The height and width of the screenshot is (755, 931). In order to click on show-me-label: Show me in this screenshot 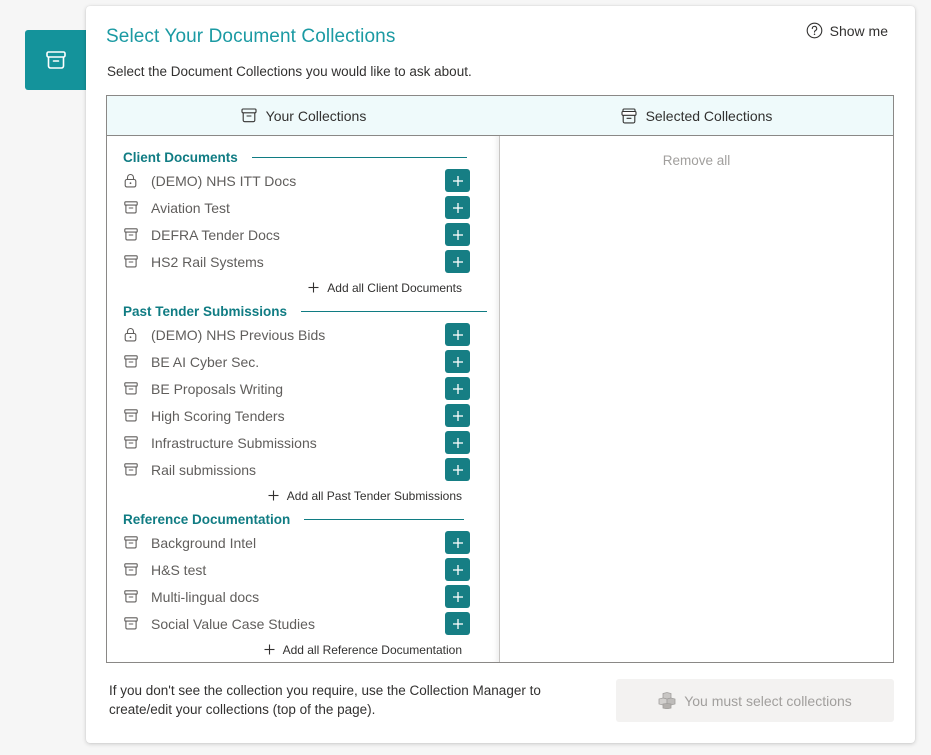, I will do `click(858, 30)`.